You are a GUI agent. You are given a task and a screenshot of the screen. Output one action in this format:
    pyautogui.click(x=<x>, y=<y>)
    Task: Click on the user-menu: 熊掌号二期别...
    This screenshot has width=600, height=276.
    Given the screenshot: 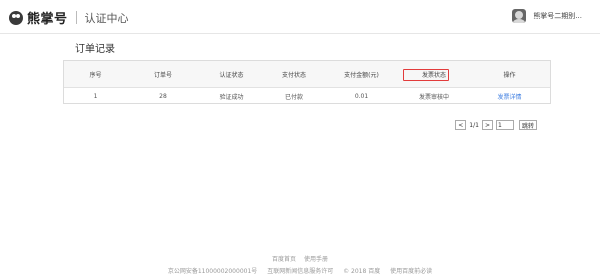 What is the action you would take?
    pyautogui.click(x=547, y=16)
    